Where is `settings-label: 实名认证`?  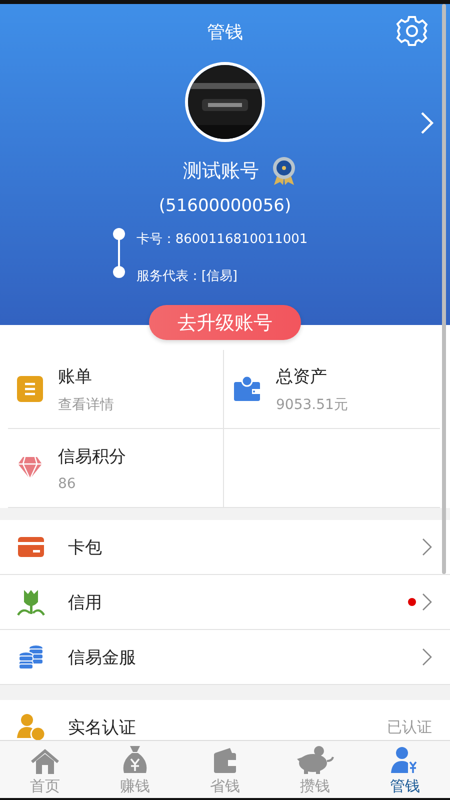
settings-label: 实名认证 is located at coordinates (102, 727).